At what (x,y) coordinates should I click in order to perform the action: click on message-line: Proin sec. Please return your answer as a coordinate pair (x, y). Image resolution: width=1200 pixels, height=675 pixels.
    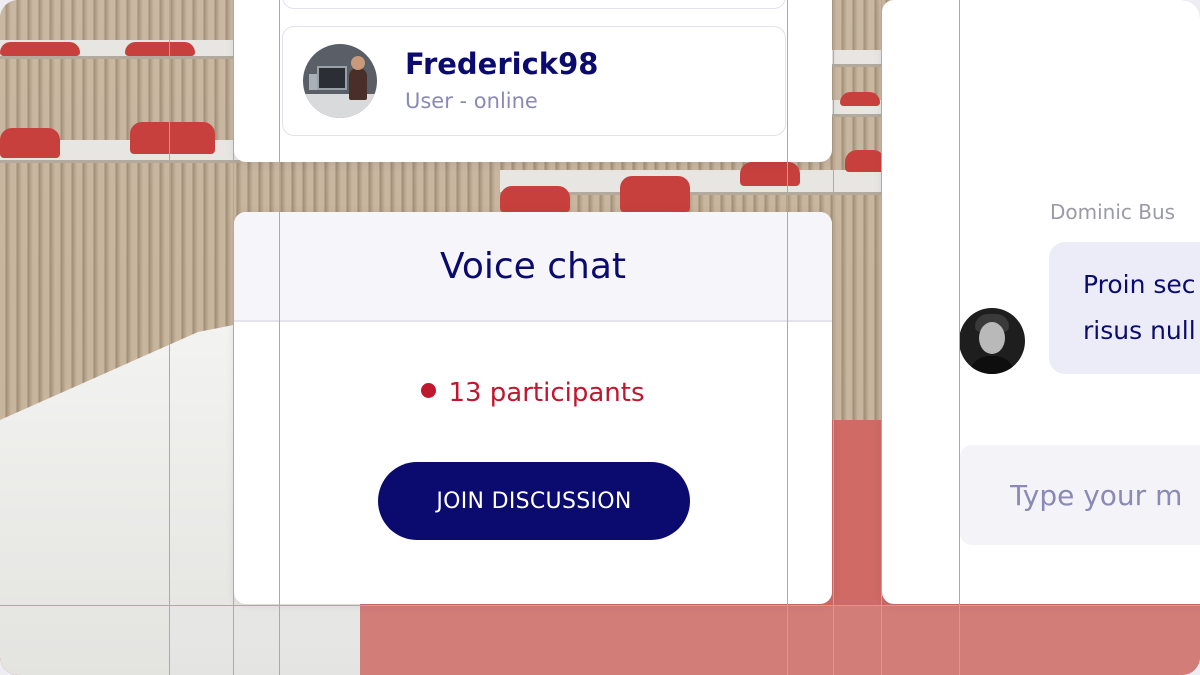
    Looking at the image, I should click on (1139, 284).